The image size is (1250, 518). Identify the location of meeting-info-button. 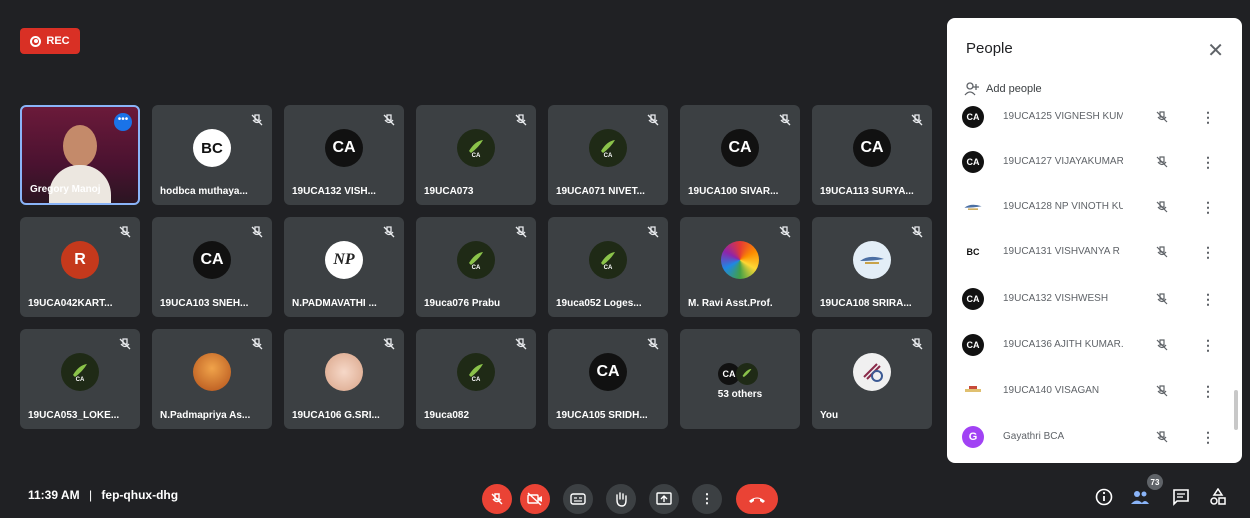
(1104, 497).